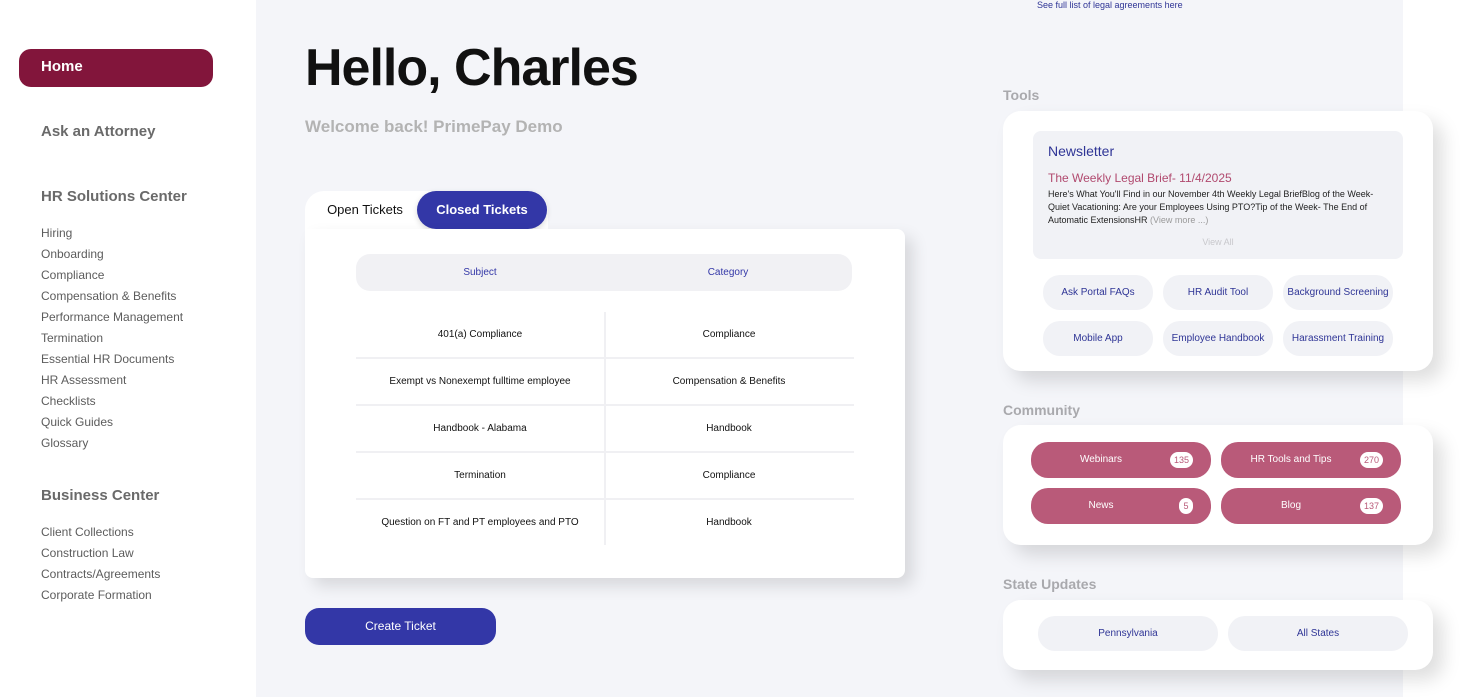 This screenshot has width=1473, height=697. I want to click on community-label: Community, so click(1041, 410).